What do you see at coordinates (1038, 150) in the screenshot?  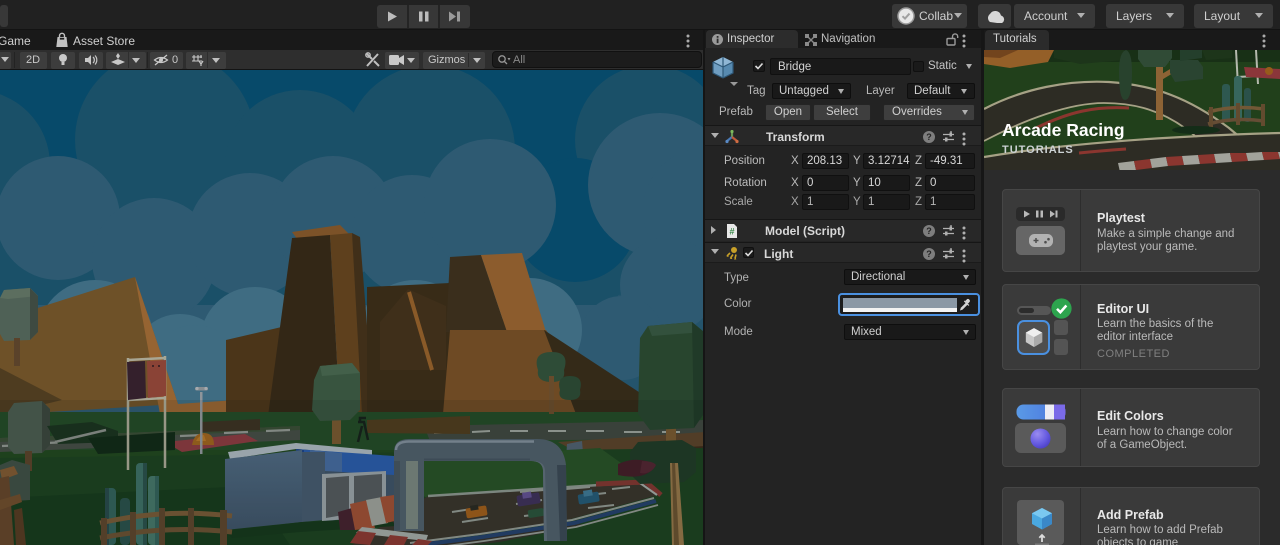 I see `svg-text: TUTORIALS` at bounding box center [1038, 150].